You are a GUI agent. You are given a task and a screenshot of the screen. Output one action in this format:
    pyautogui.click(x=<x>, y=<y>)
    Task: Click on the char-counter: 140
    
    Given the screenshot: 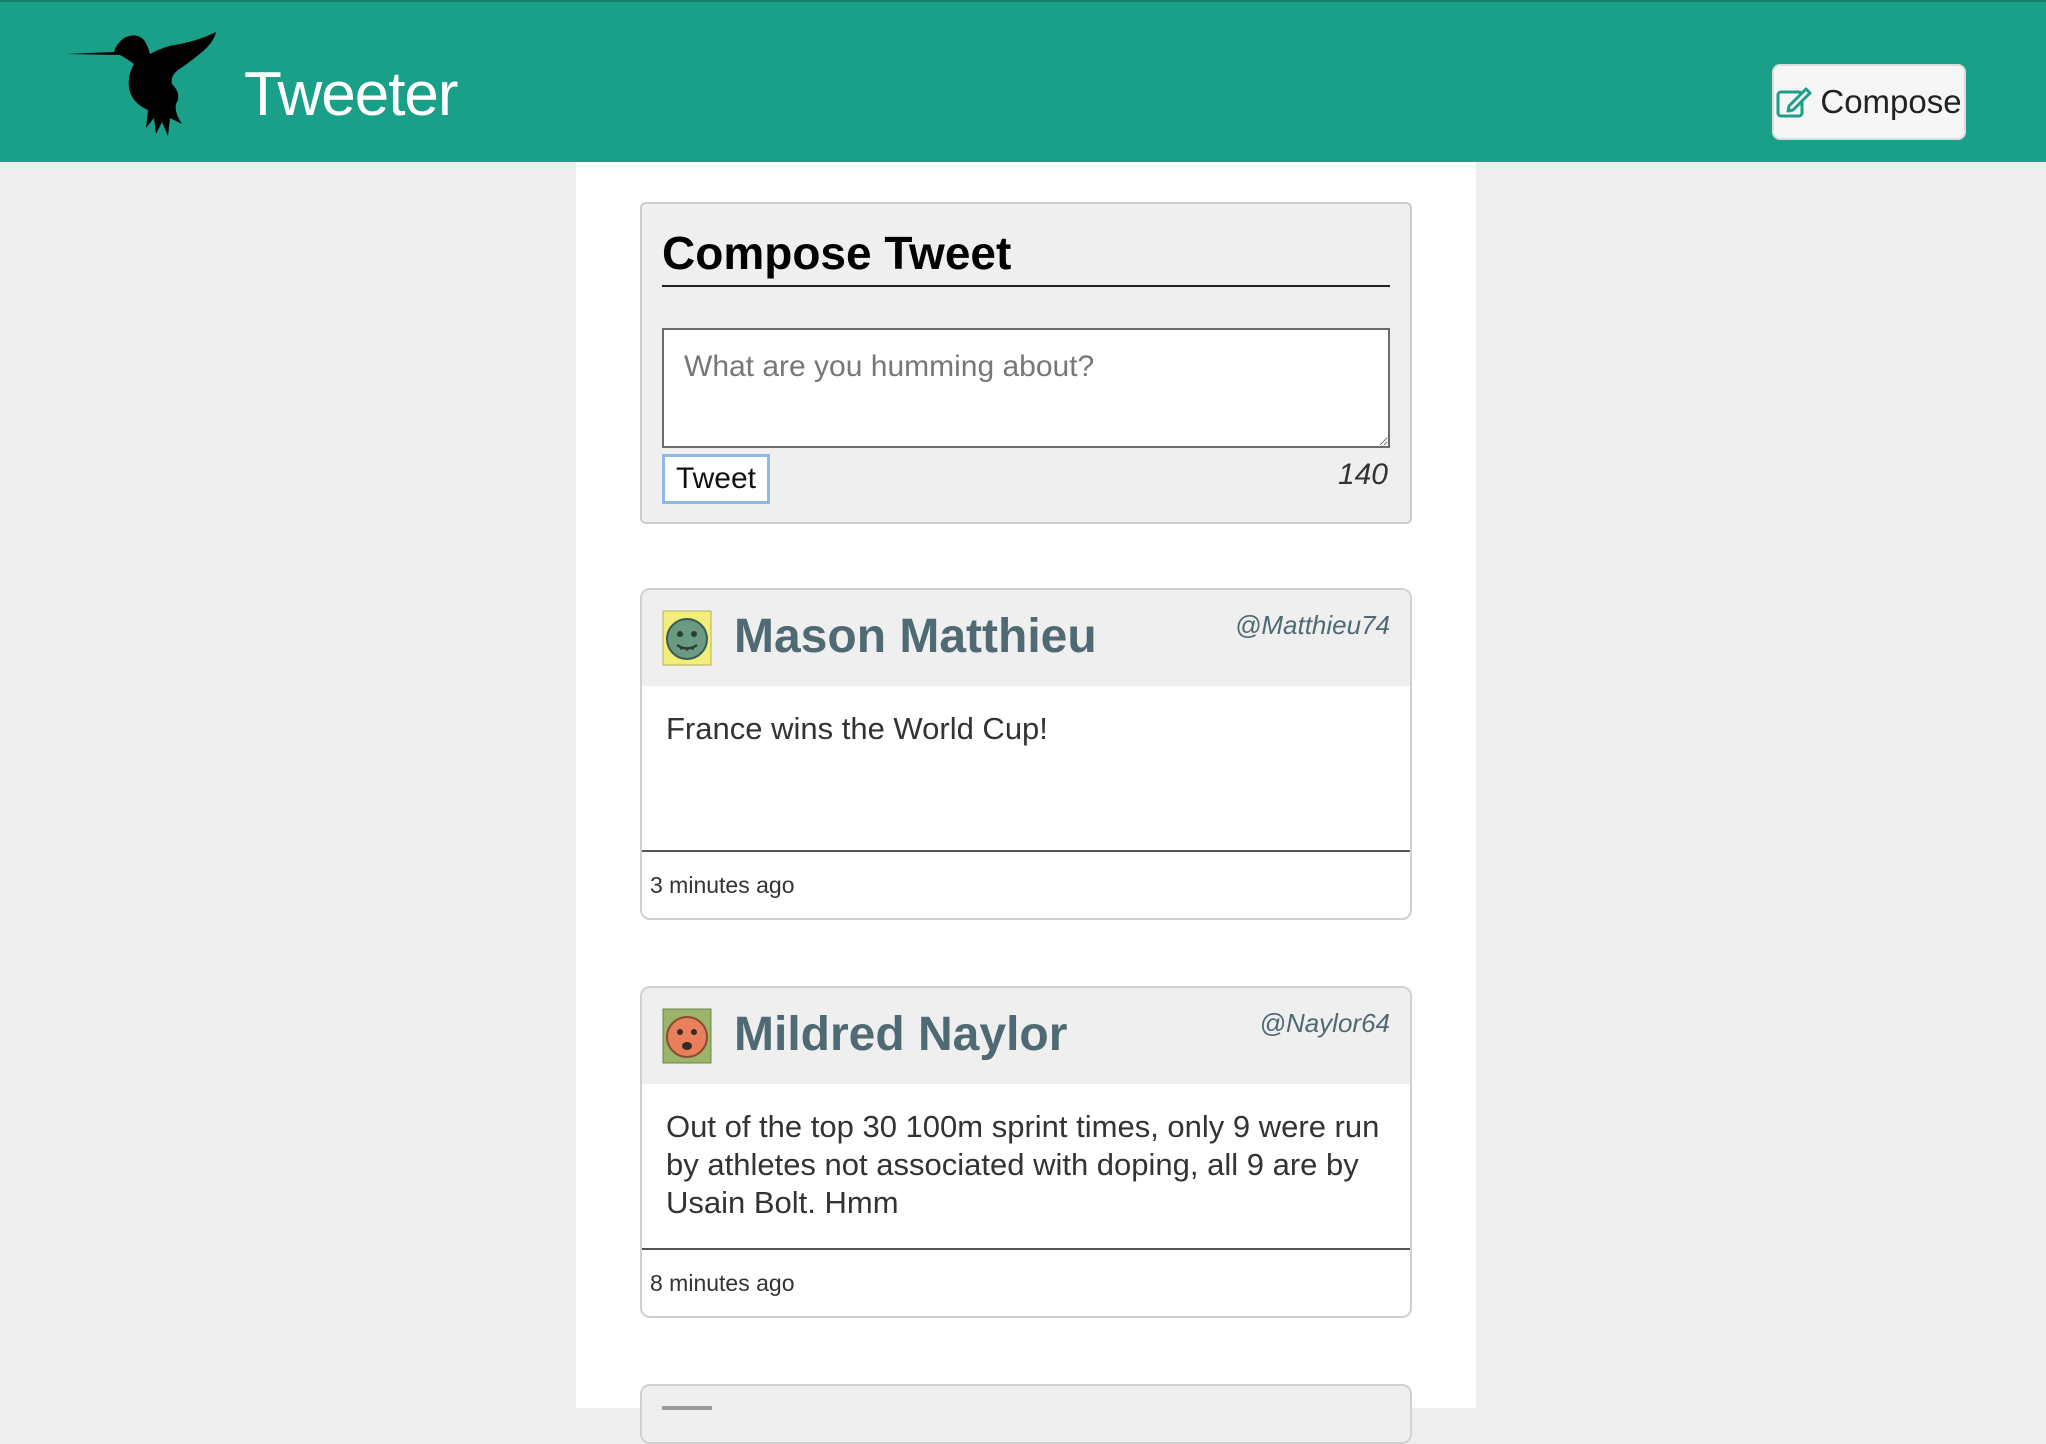 What is the action you would take?
    pyautogui.click(x=1362, y=474)
    